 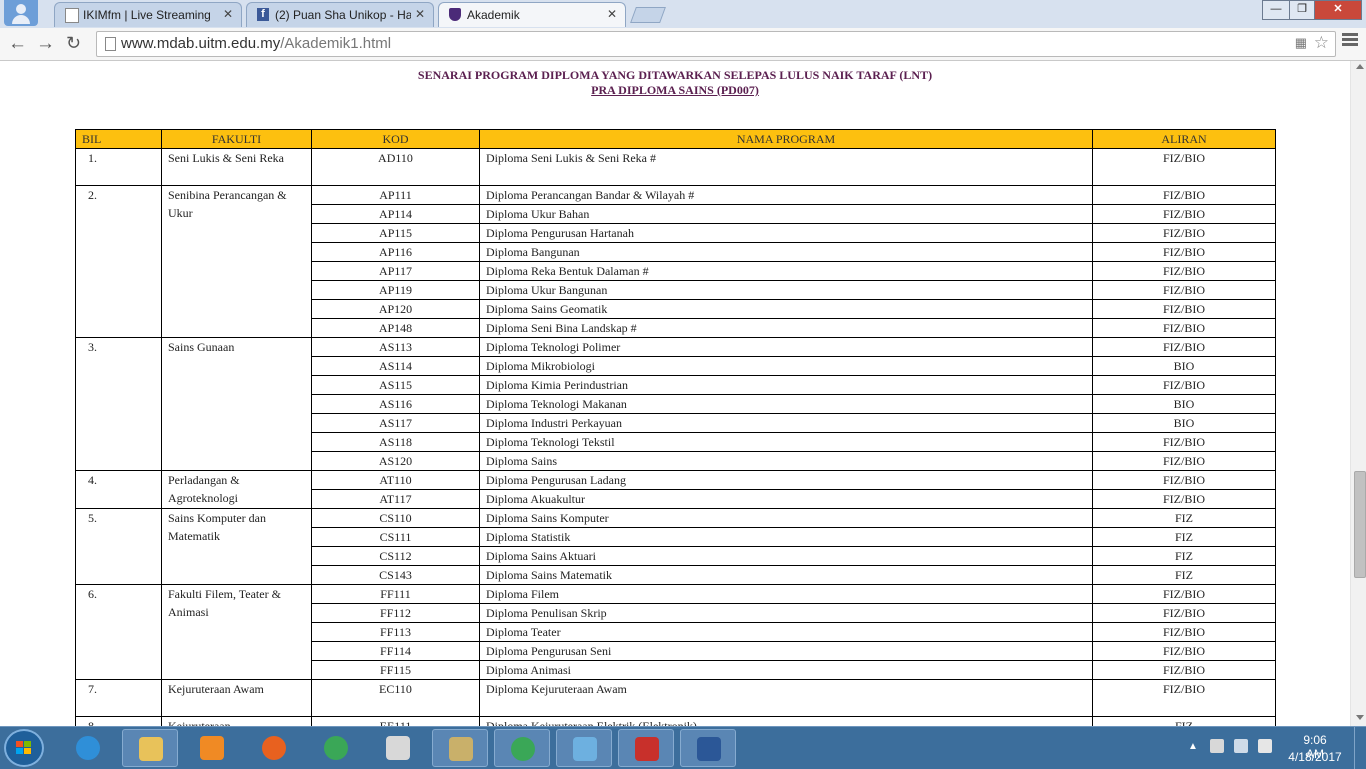 I want to click on nama-program-cell: Diploma Reka Bentuk Dalaman #, so click(x=786, y=271).